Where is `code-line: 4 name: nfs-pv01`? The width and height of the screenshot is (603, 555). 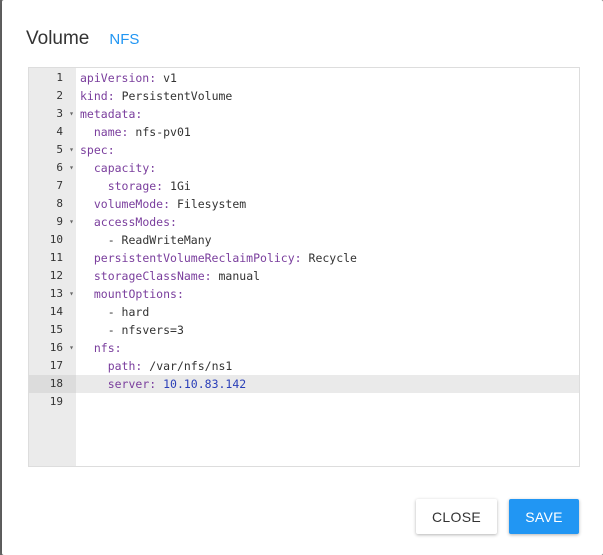 code-line: 4 name: nfs-pv01 is located at coordinates (304, 132).